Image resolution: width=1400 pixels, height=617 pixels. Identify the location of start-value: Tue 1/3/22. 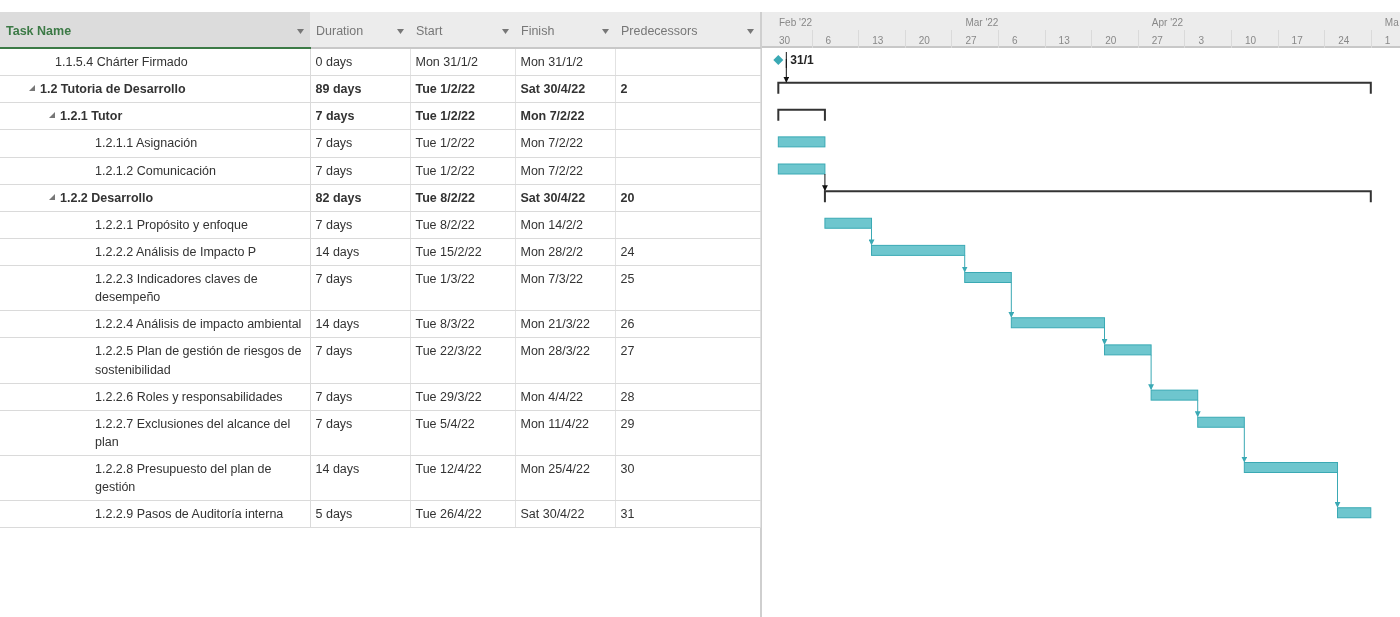
(445, 279).